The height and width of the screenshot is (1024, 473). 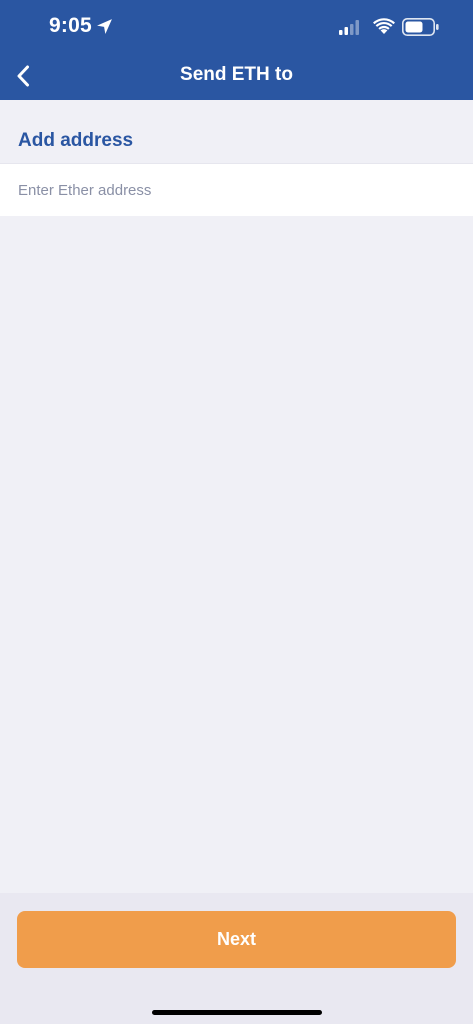 What do you see at coordinates (420, 27) in the screenshot?
I see `battery-icon` at bounding box center [420, 27].